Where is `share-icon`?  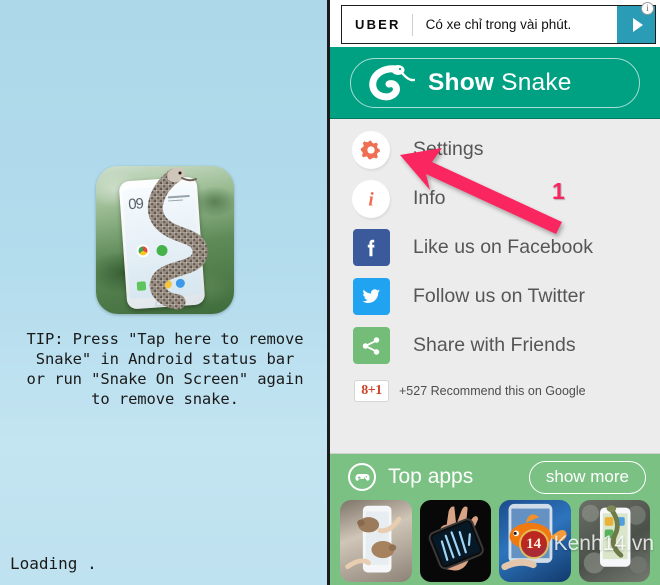 share-icon is located at coordinates (371, 345).